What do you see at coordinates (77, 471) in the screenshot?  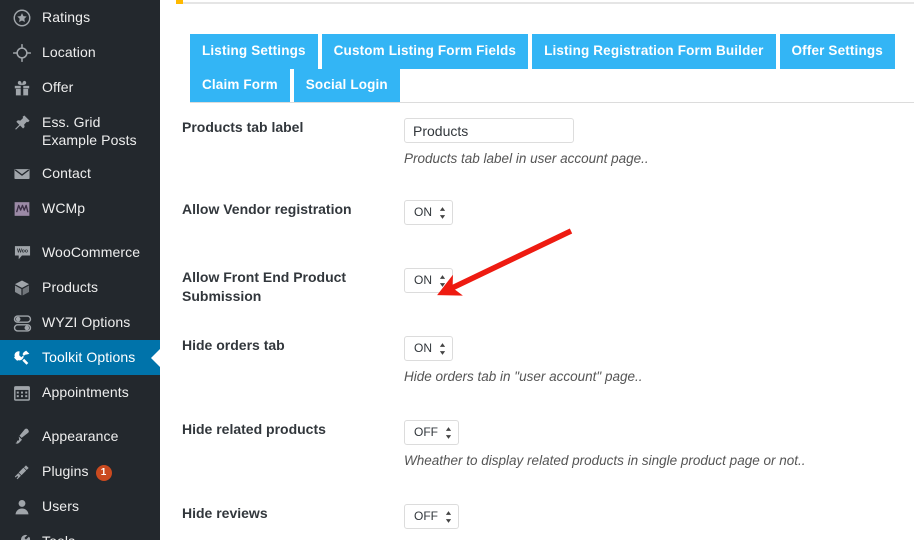 I see `sidebar-item-label: Plugins 1` at bounding box center [77, 471].